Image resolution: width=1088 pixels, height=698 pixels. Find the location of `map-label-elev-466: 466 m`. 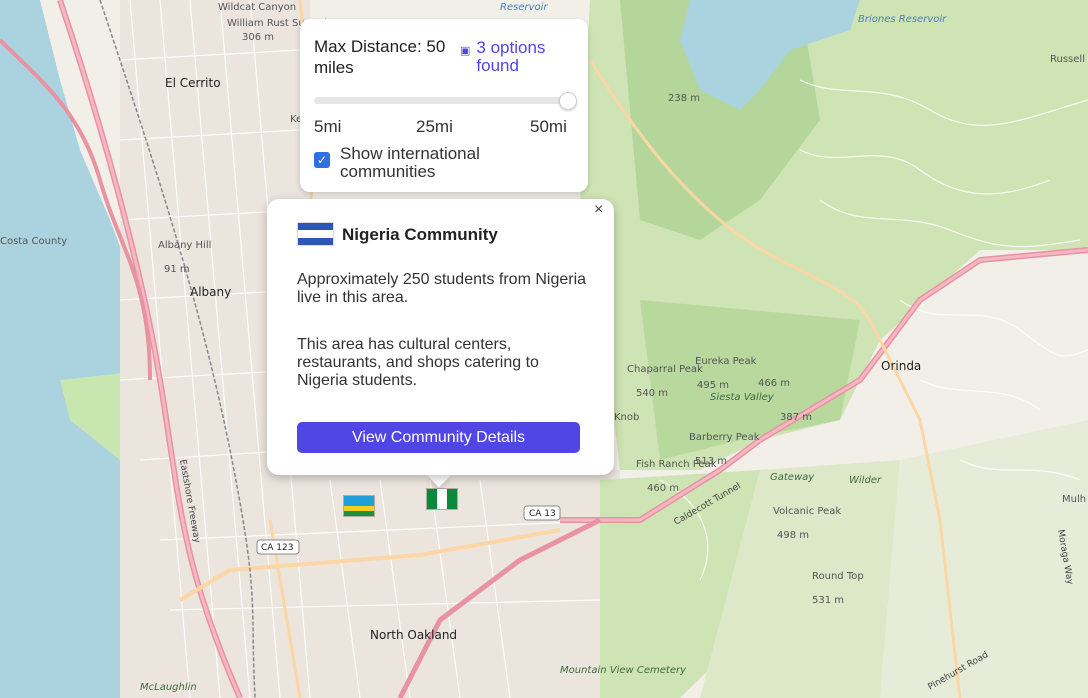

map-label-elev-466: 466 m is located at coordinates (774, 383).